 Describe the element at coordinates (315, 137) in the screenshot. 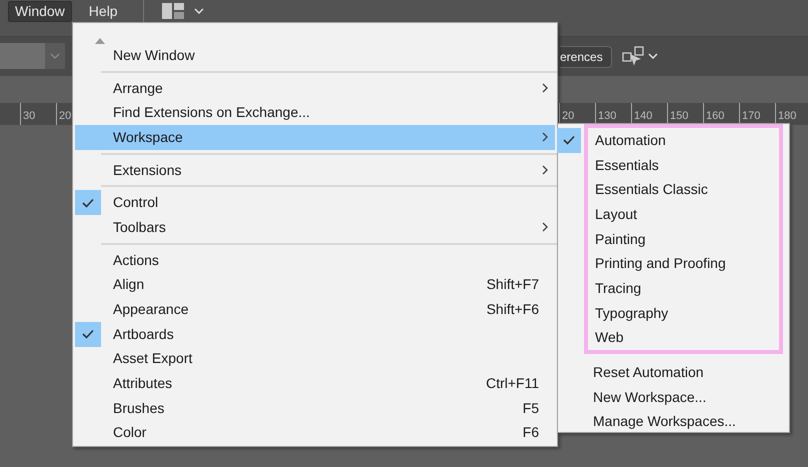

I see `menu-item: Workspace` at that location.